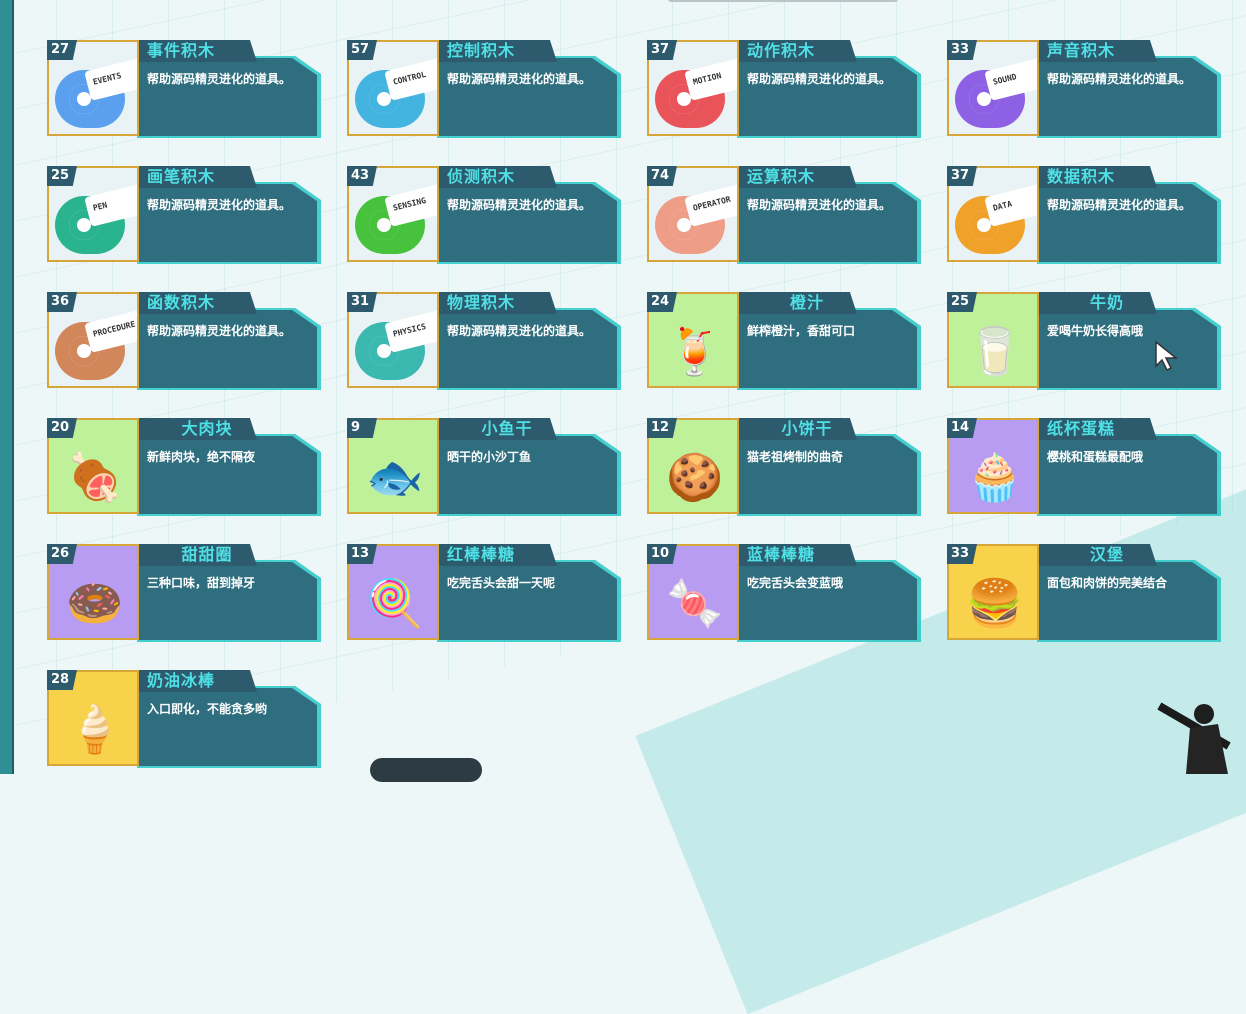 The image size is (1246, 1014). I want to click on item-count: 28, so click(60, 679).